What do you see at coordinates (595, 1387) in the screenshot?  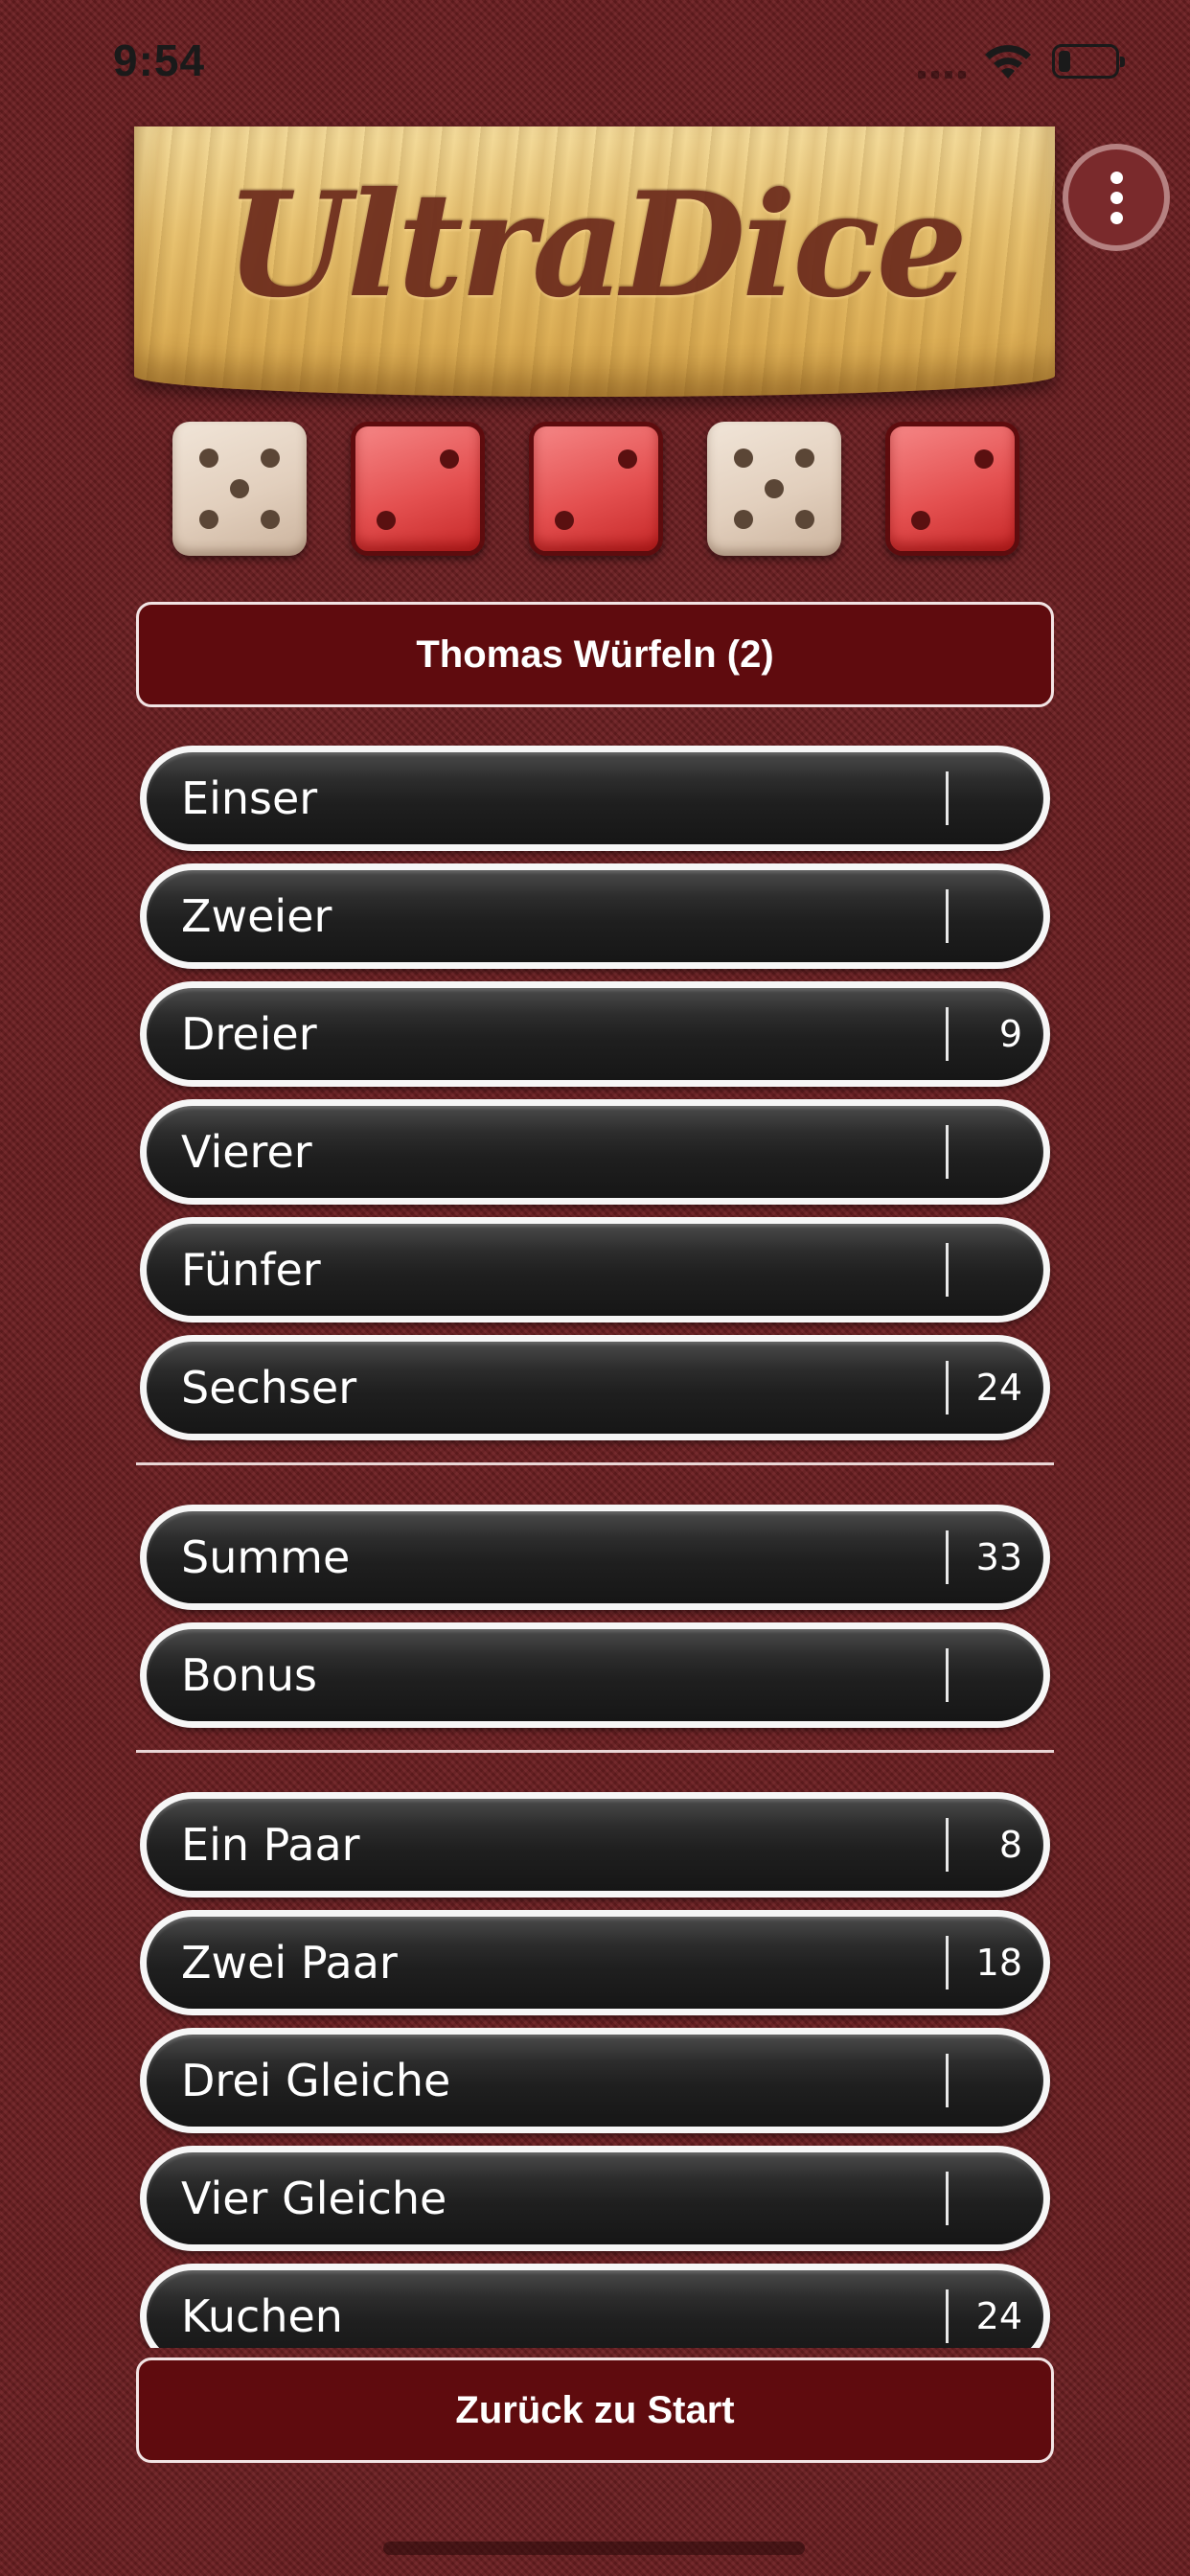 I see `score-row-sechser: Sechser 24` at bounding box center [595, 1387].